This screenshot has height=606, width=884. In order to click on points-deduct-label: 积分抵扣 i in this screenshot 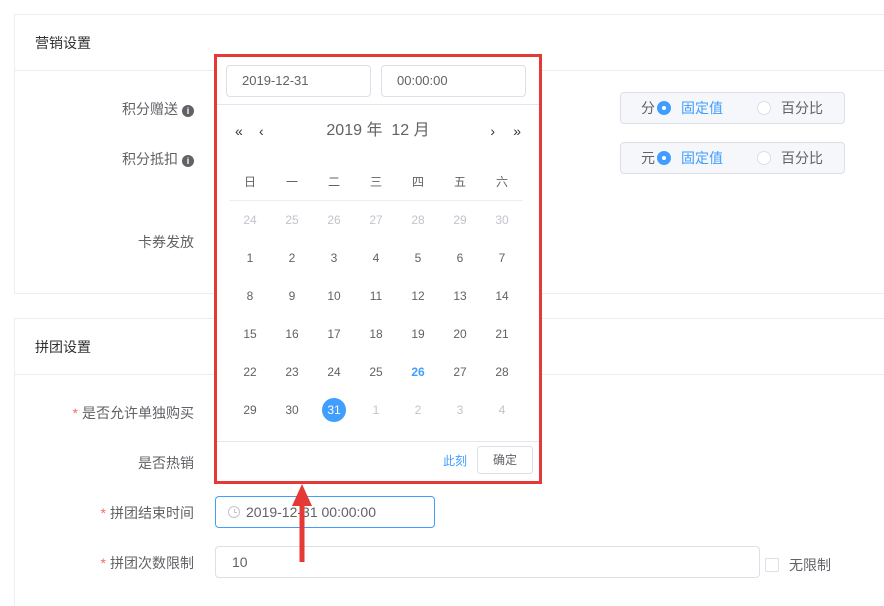, I will do `click(158, 159)`.